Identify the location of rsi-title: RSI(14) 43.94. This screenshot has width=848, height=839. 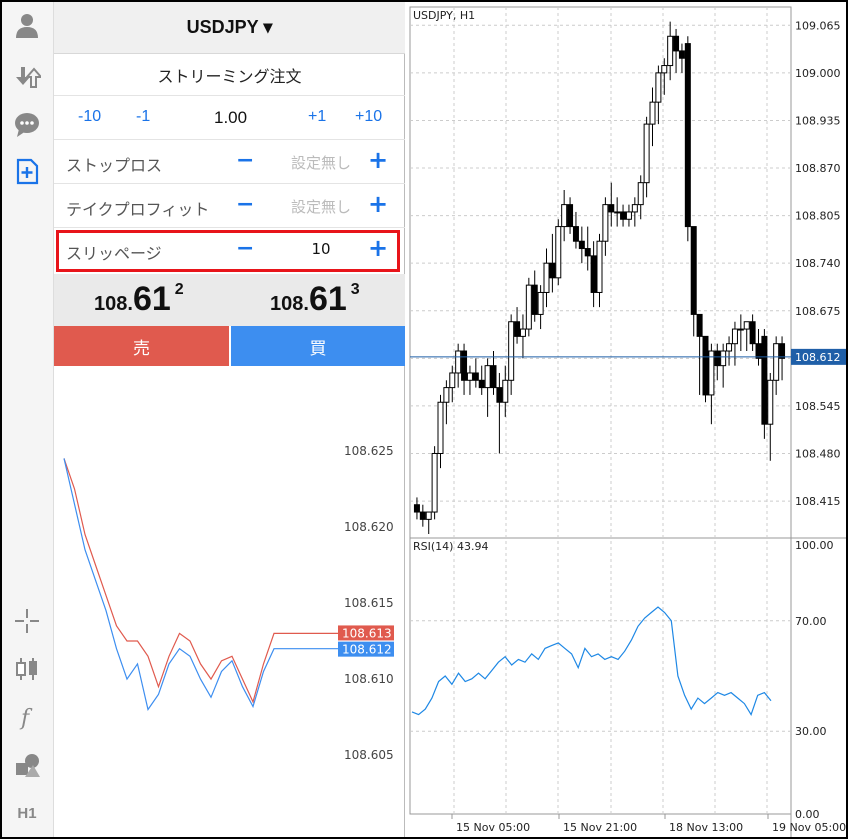
(450, 546).